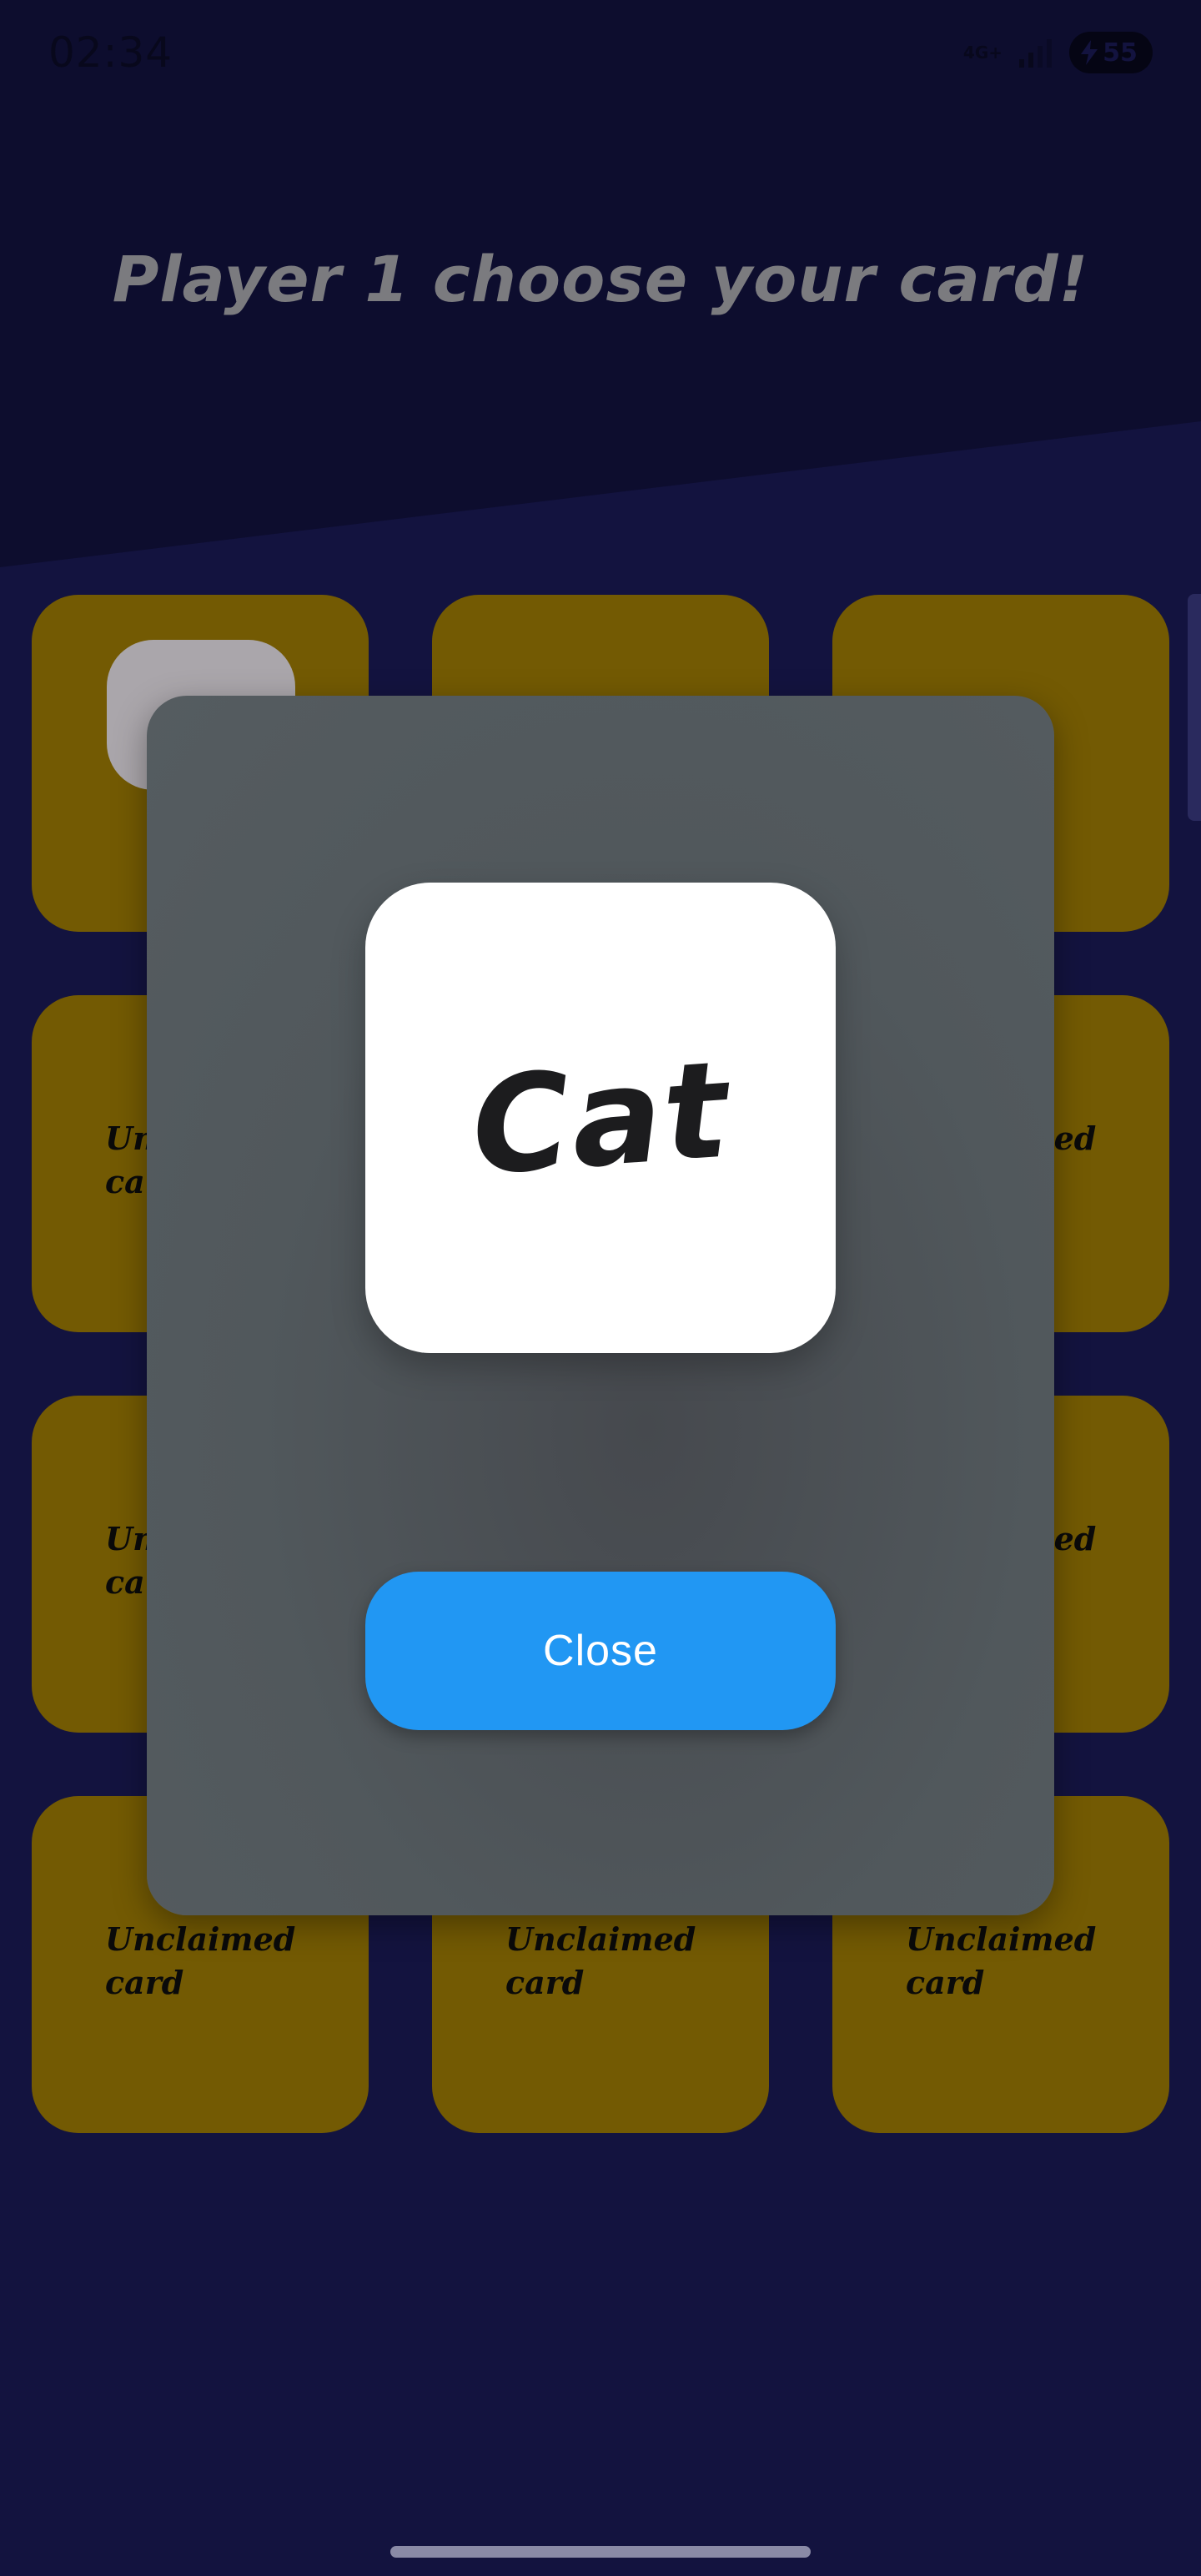 Image resolution: width=1201 pixels, height=2576 pixels. I want to click on signal-icon, so click(1035, 53).